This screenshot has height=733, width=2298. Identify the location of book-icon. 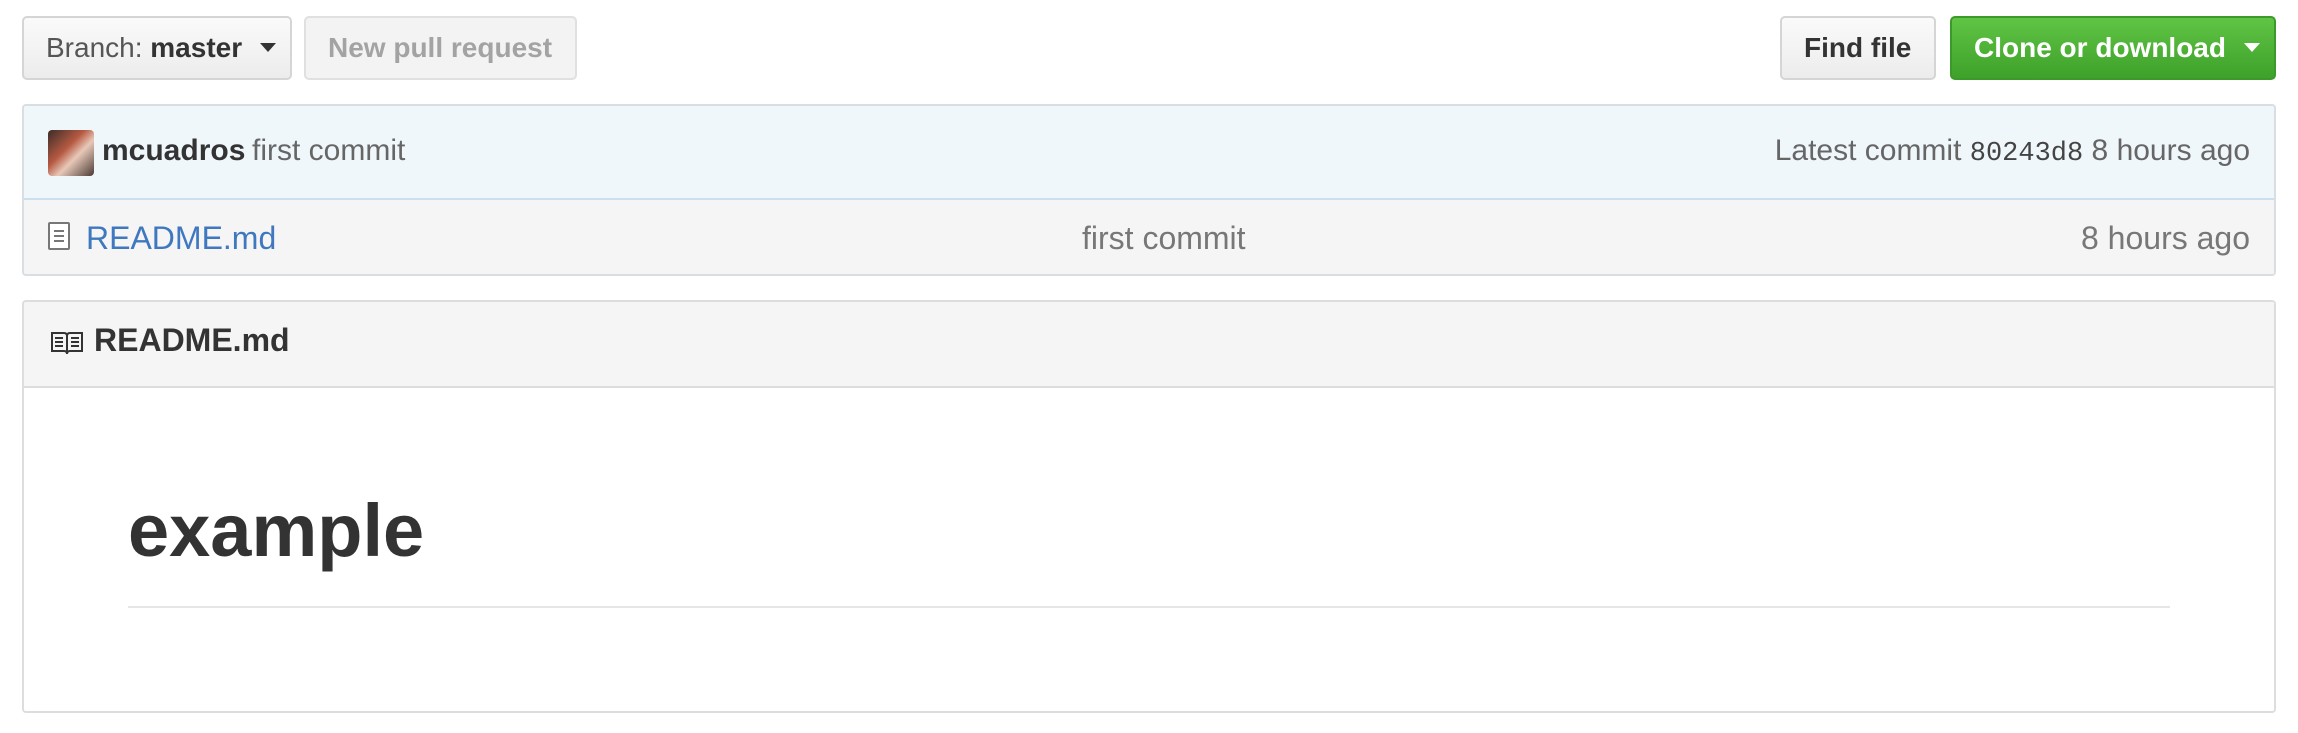
(67, 343).